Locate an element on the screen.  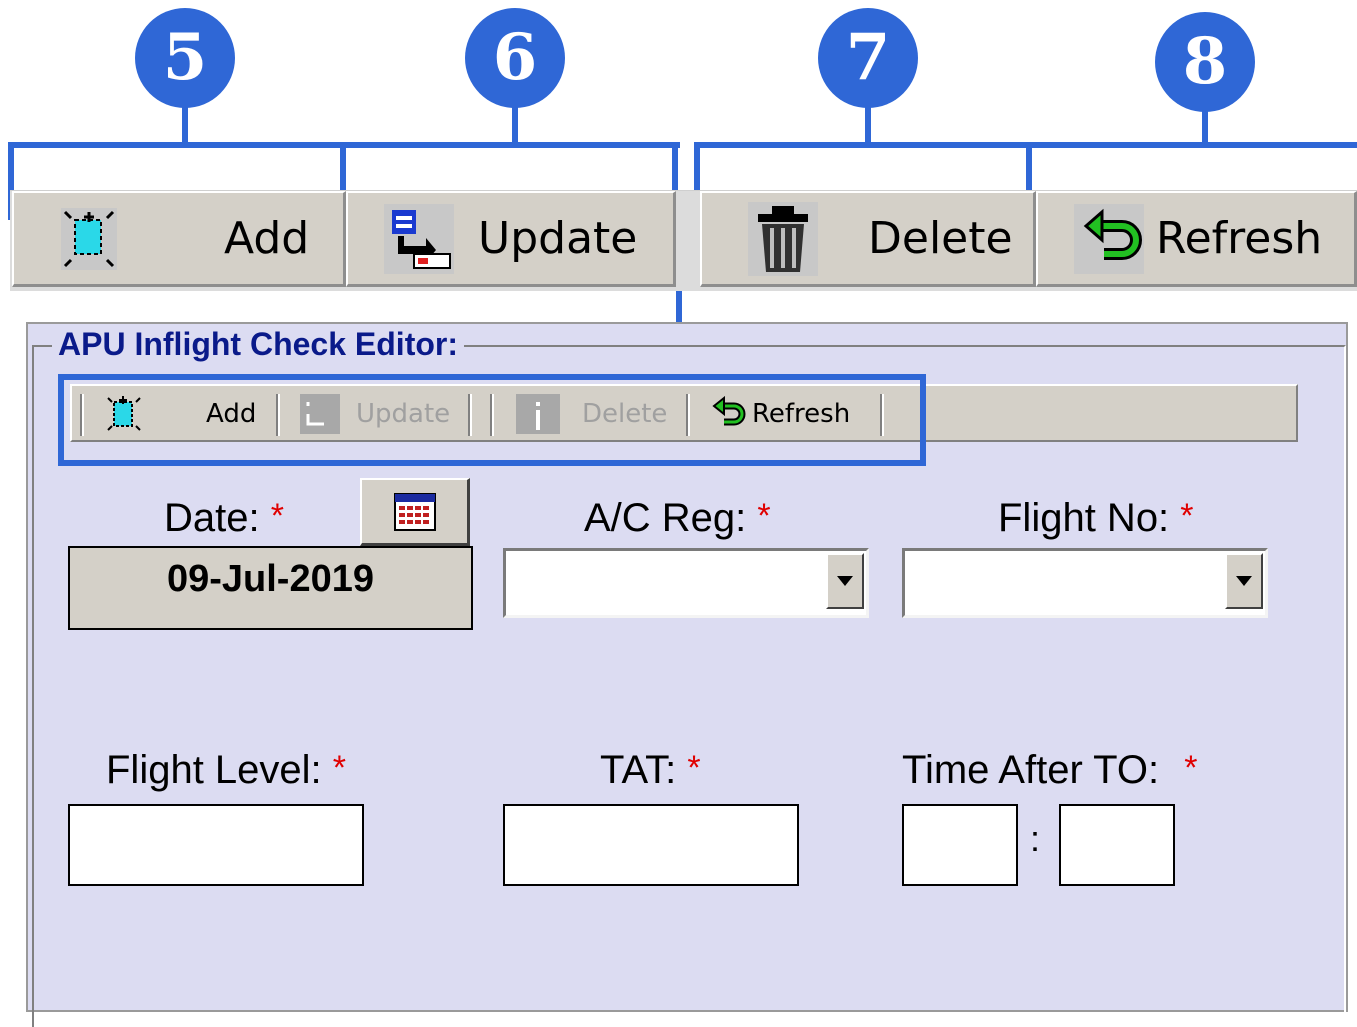
delete-button: Delete is located at coordinates (868, 239).